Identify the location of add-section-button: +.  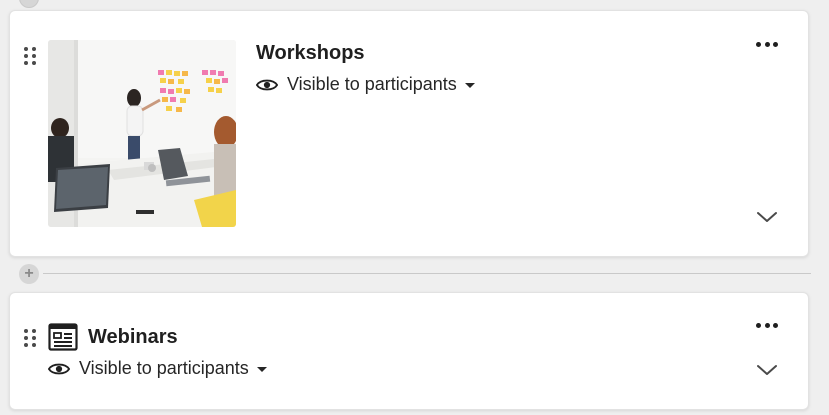
(29, 274).